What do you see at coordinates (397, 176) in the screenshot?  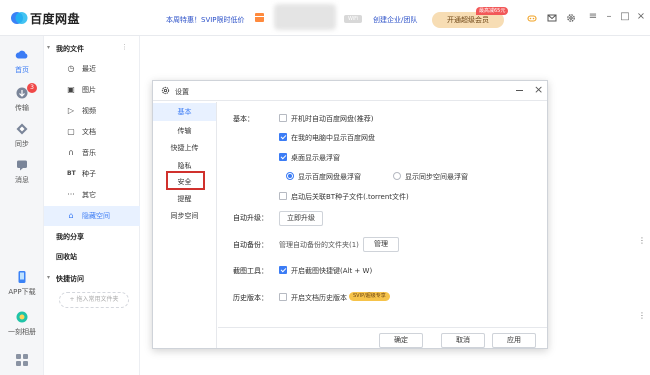 I see `sync-float-radio` at bounding box center [397, 176].